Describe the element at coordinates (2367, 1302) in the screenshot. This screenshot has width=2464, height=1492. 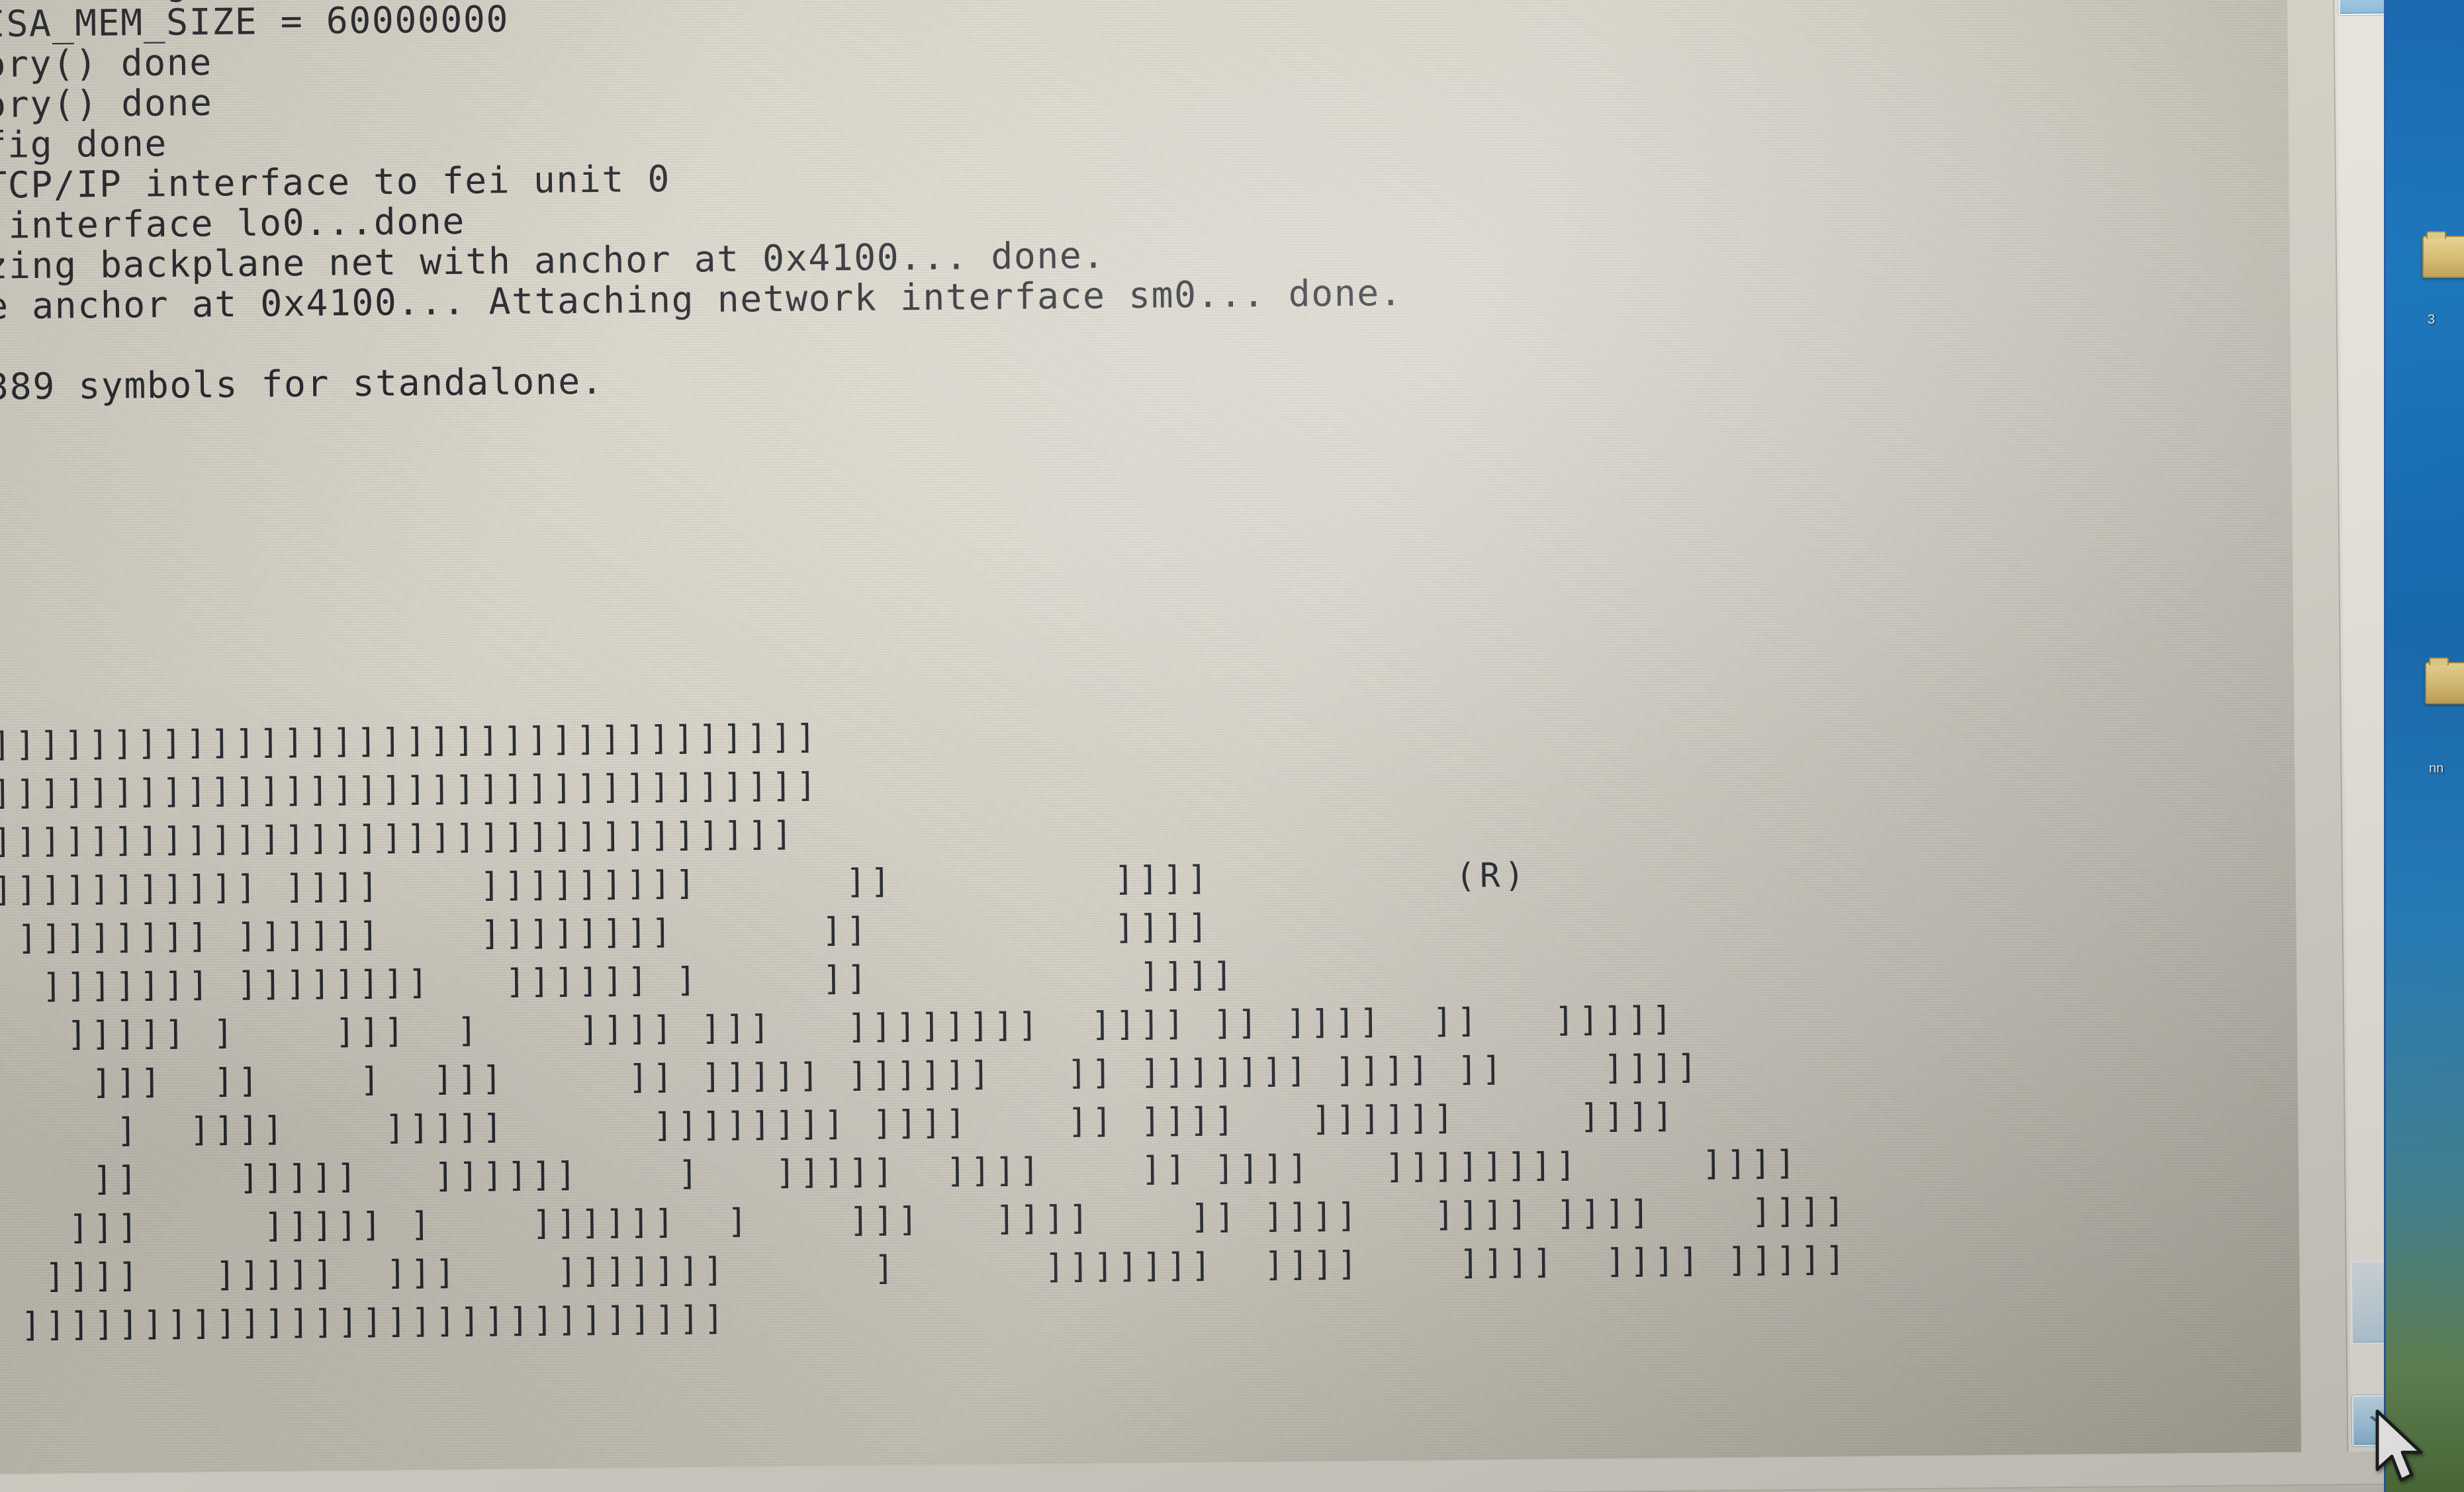
I see `scrollbar-thumb` at that location.